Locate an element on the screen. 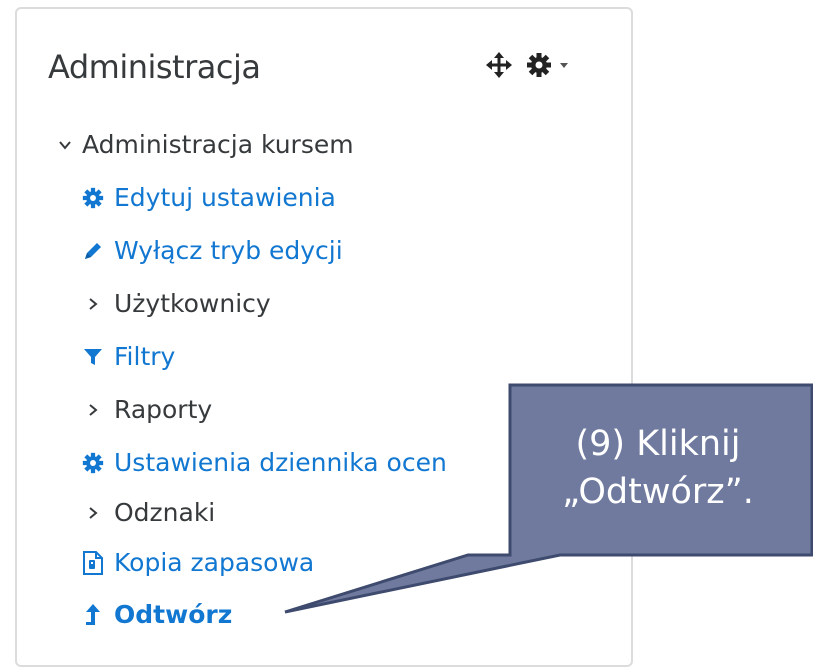 This screenshot has width=813, height=667. upload-arrow-icon is located at coordinates (93, 615).